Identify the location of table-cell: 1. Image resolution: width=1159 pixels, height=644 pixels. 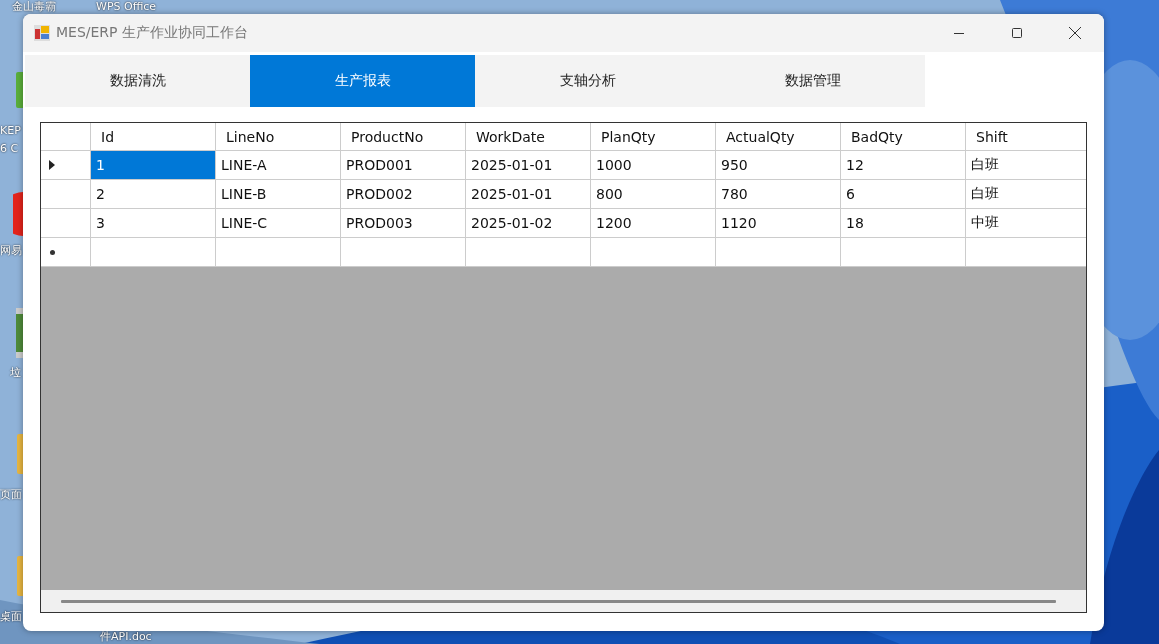
(153, 165).